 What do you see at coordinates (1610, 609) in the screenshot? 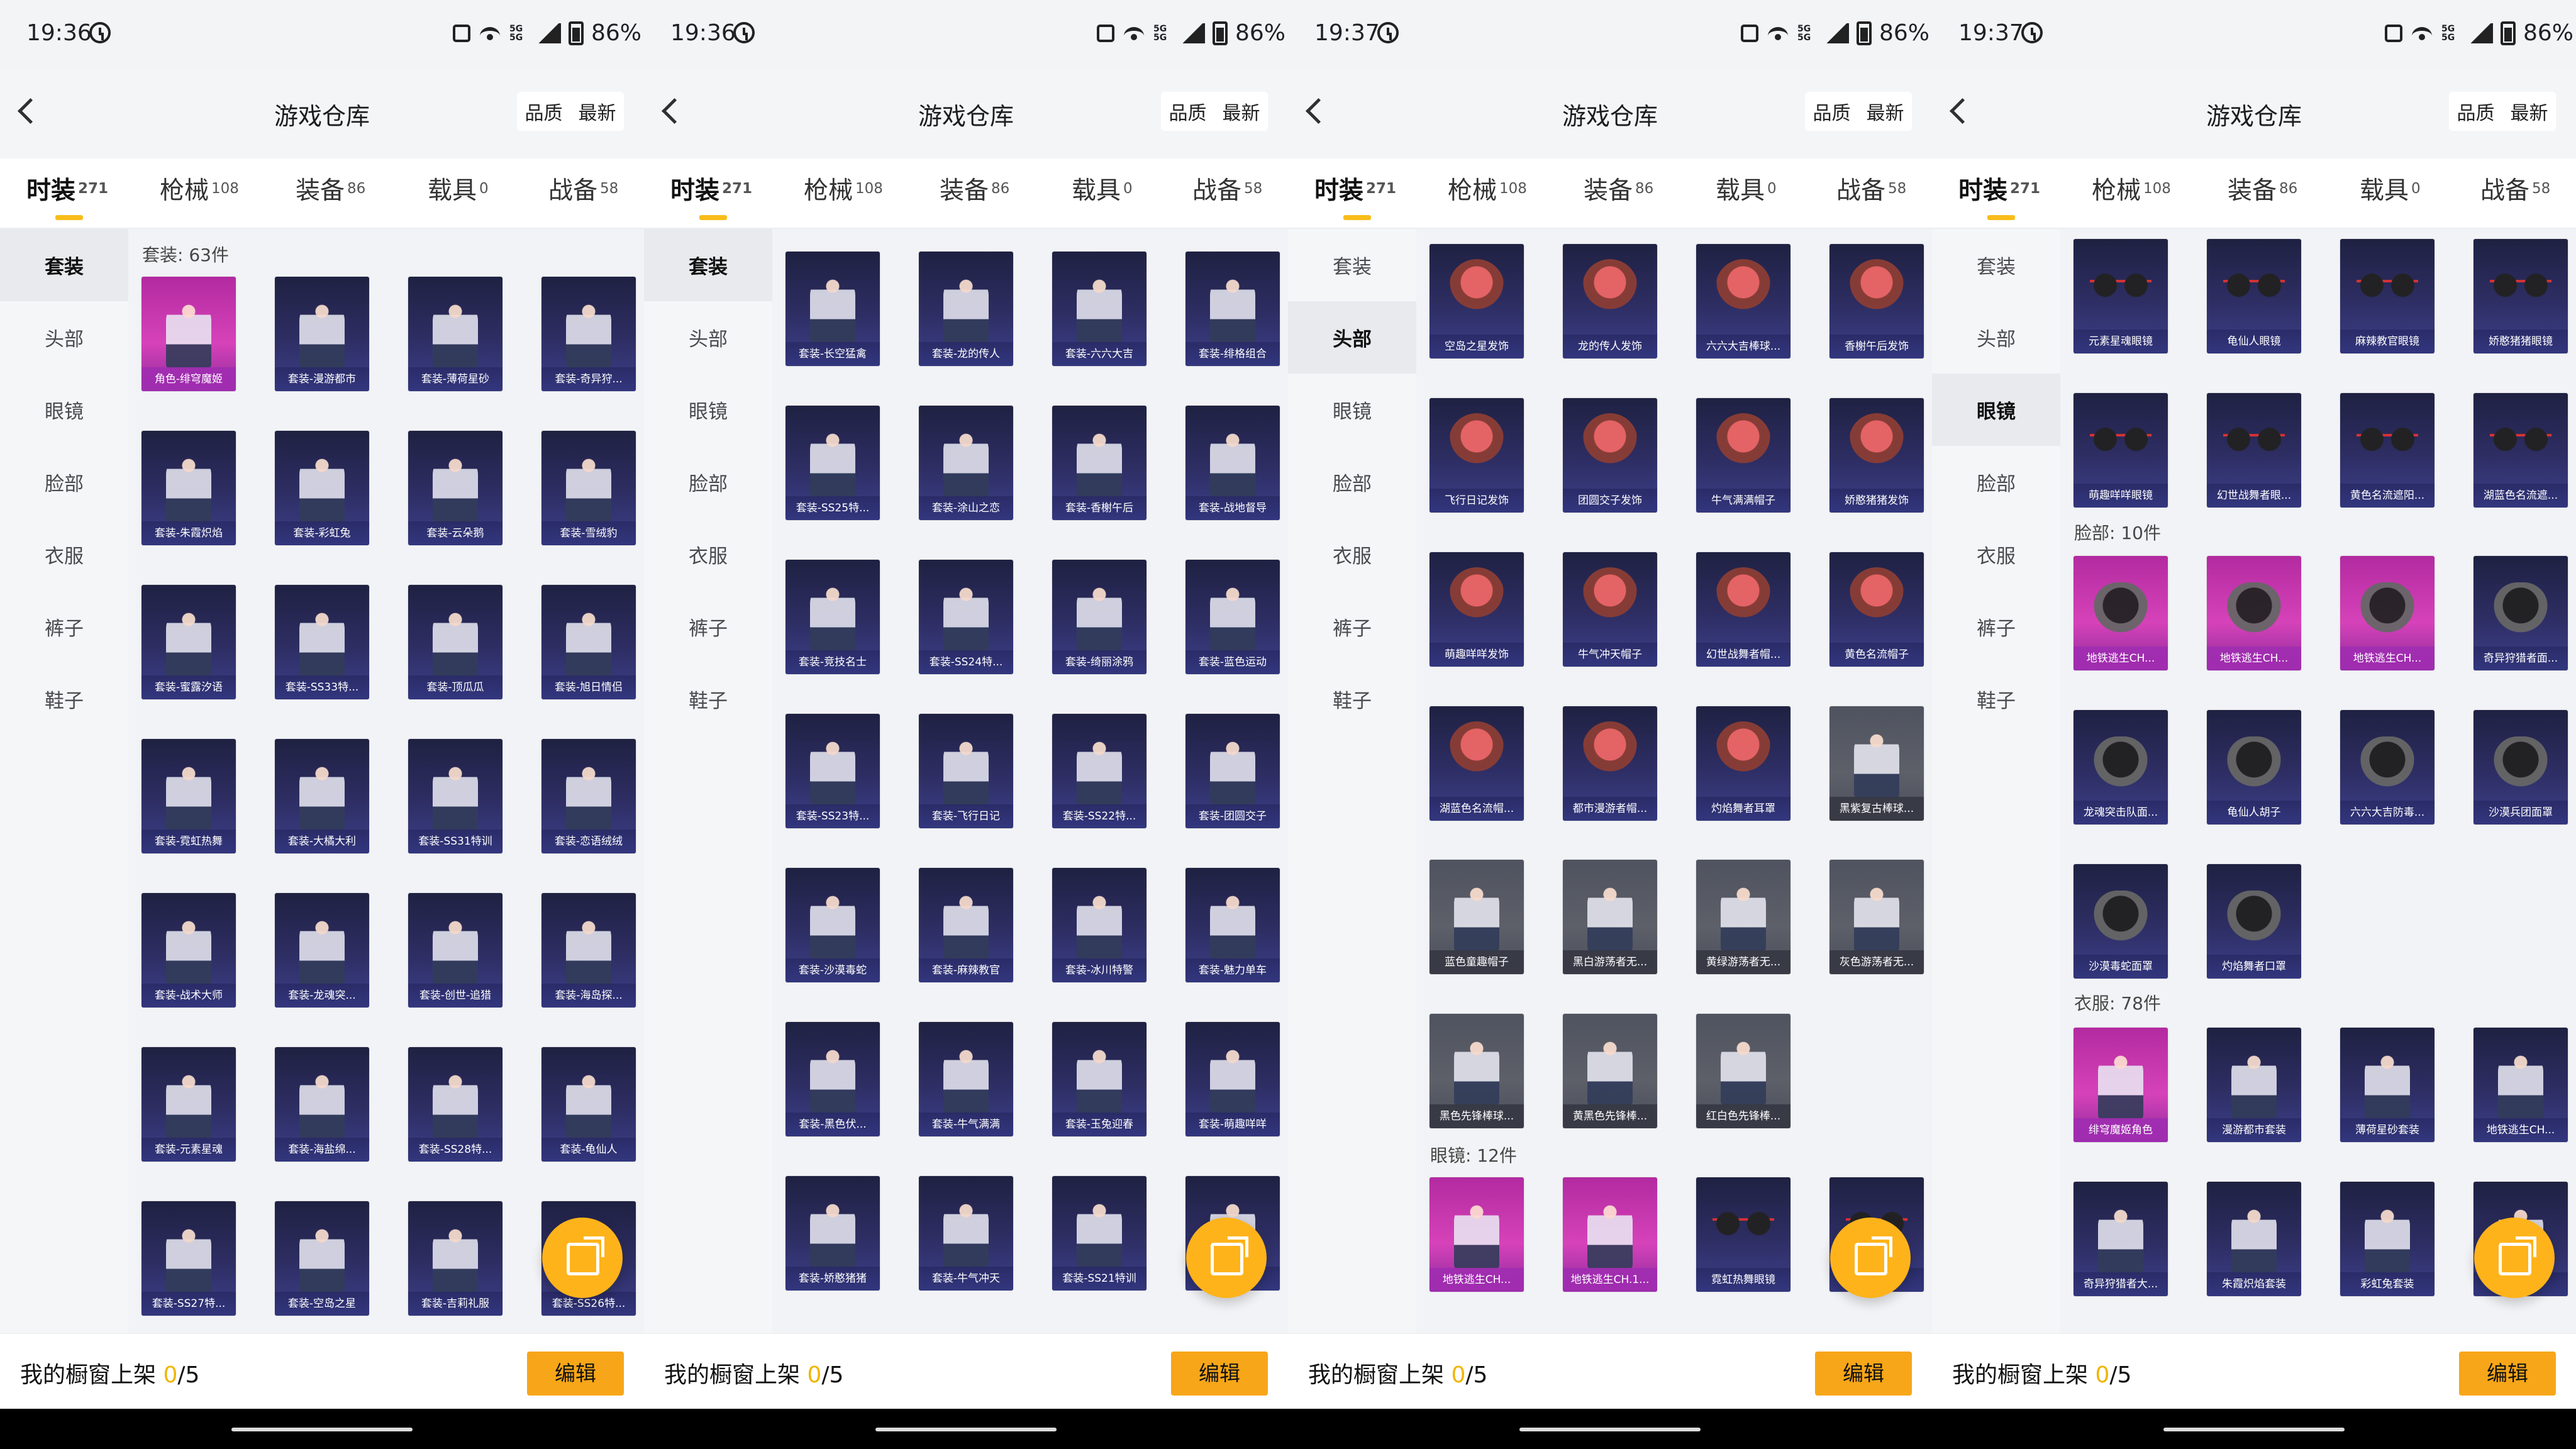
I see `item-card: 牛气冲天帽子` at bounding box center [1610, 609].